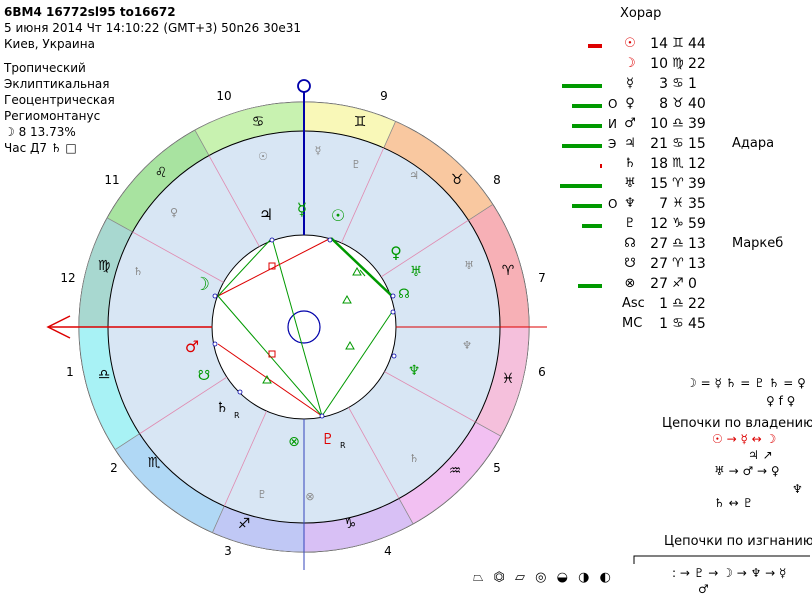 This screenshot has height=596, width=812. Describe the element at coordinates (734, 503) in the screenshot. I see `chain-3: ♄ ↔ ♇` at that location.